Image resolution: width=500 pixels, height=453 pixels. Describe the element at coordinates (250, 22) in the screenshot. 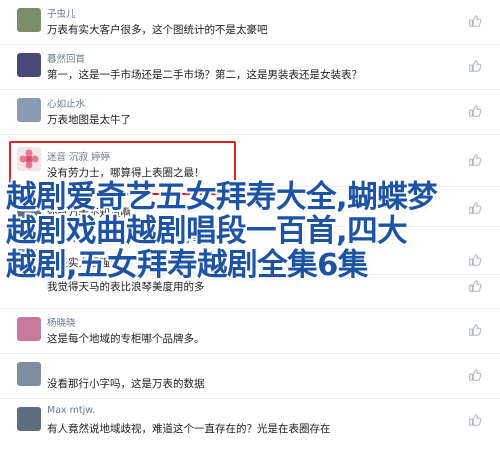

I see `comment-item: 子虫儿 万表有实大客户很多，这个图统计的不是太豪吧` at that location.